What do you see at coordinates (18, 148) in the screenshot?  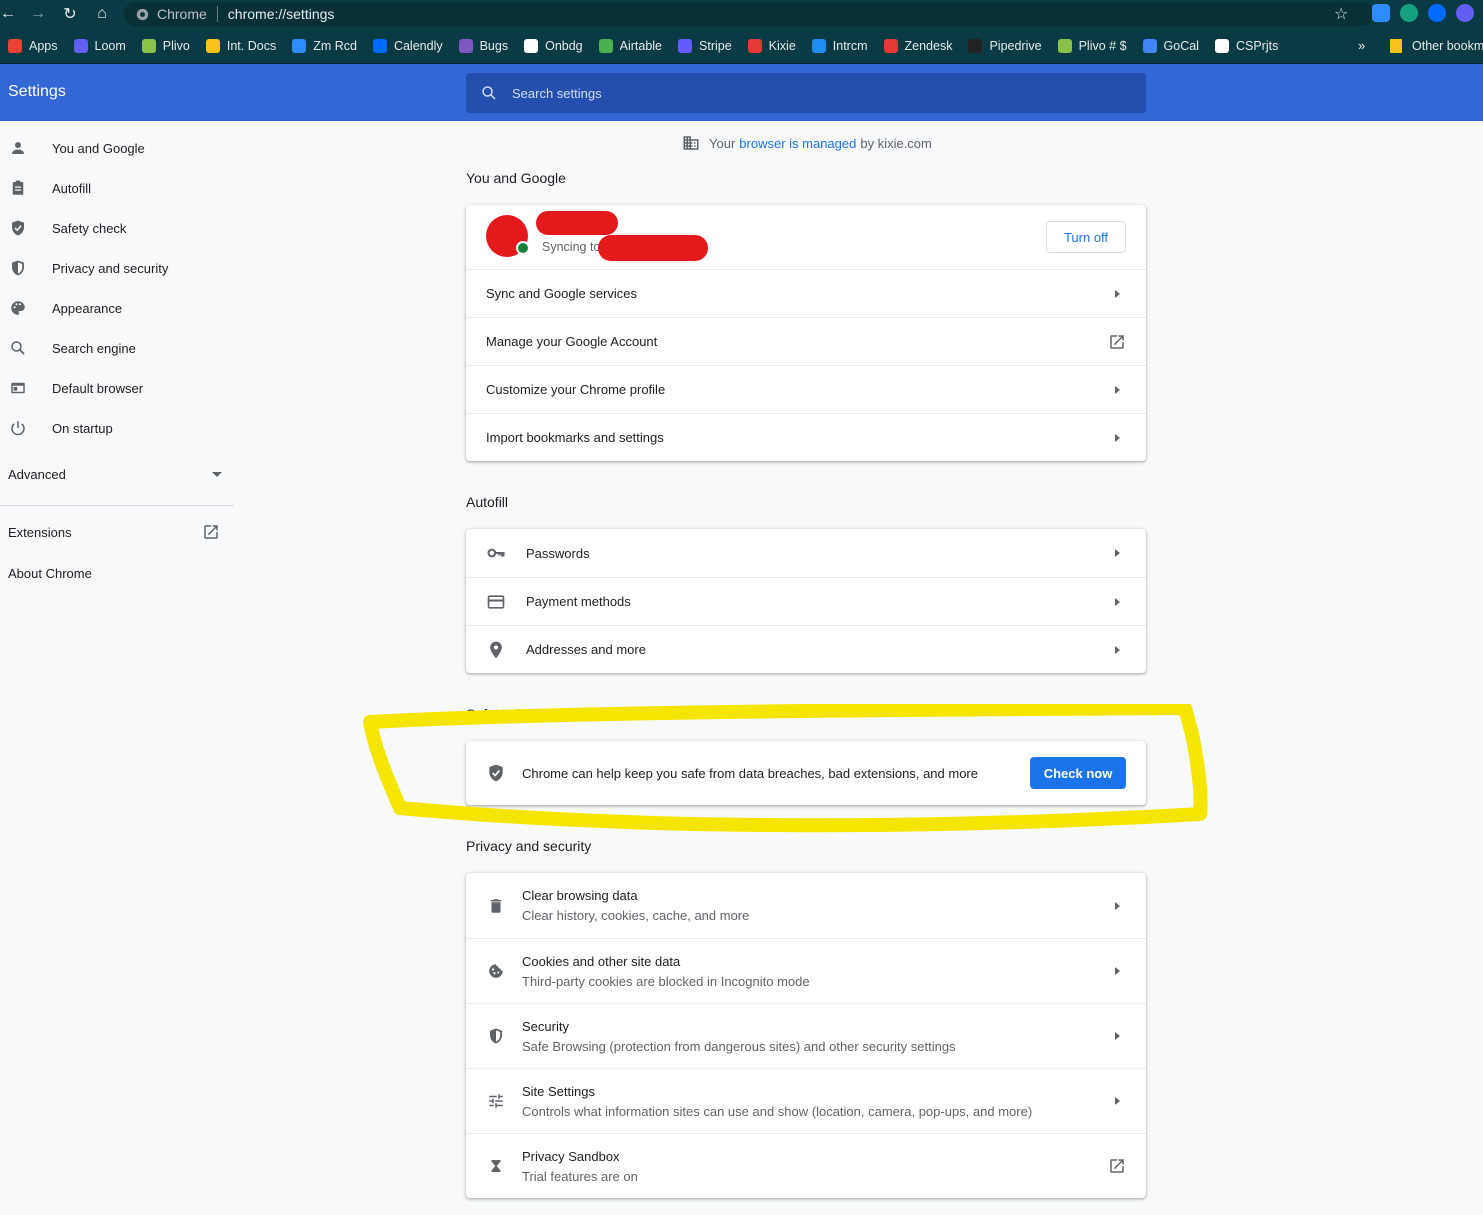 I see `person-icon` at bounding box center [18, 148].